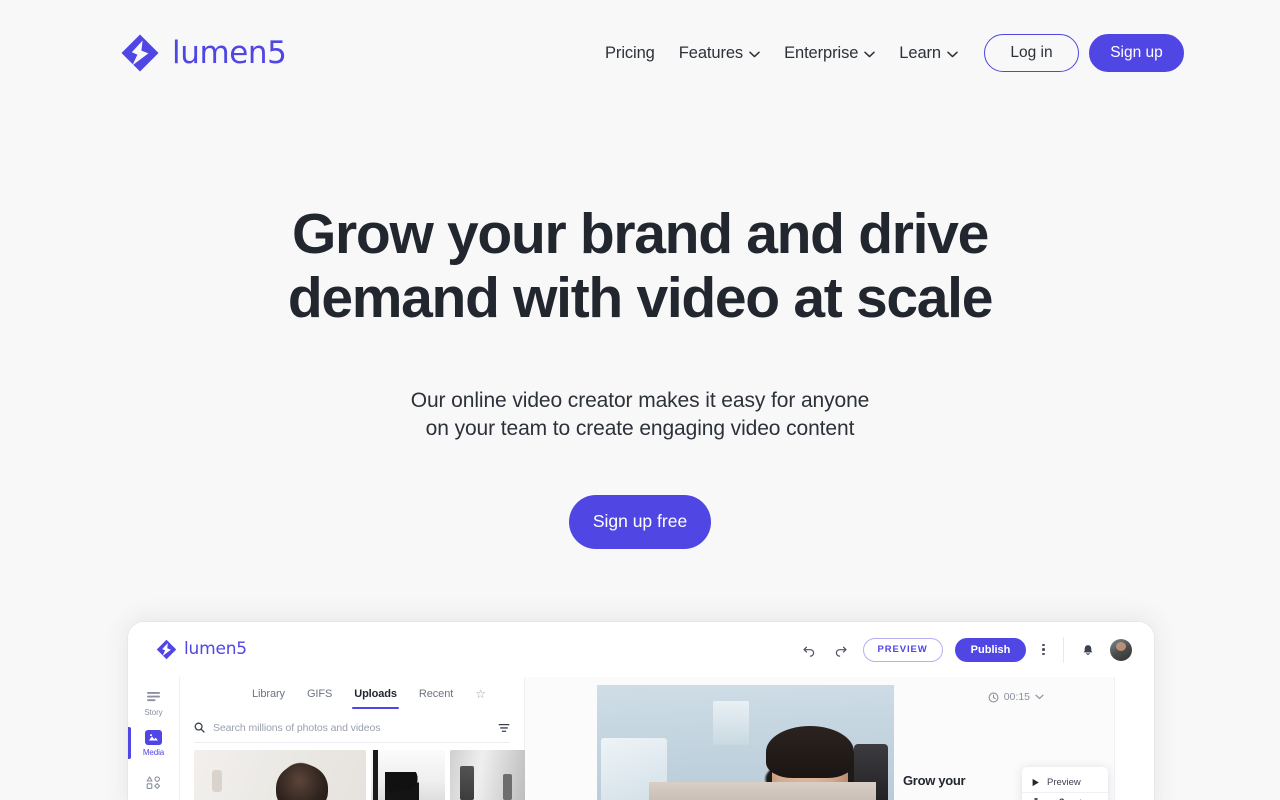 Image resolution: width=1280 pixels, height=800 pixels. Describe the element at coordinates (731, 723) in the screenshot. I see `scene-shelf` at that location.